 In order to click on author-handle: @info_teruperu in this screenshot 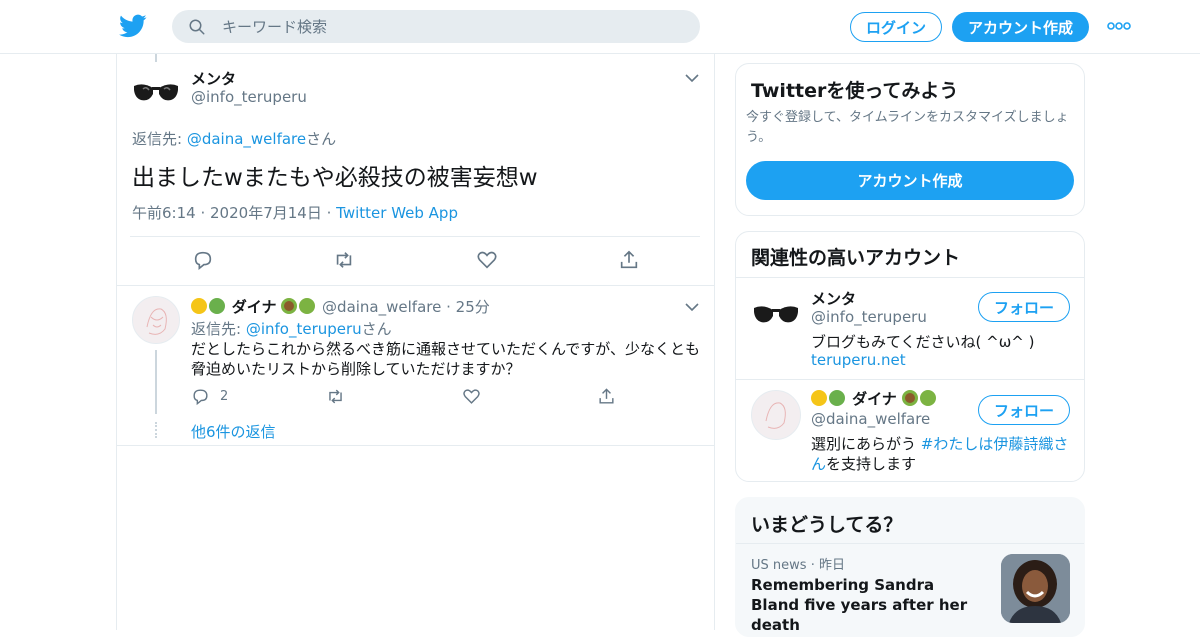, I will do `click(249, 97)`.